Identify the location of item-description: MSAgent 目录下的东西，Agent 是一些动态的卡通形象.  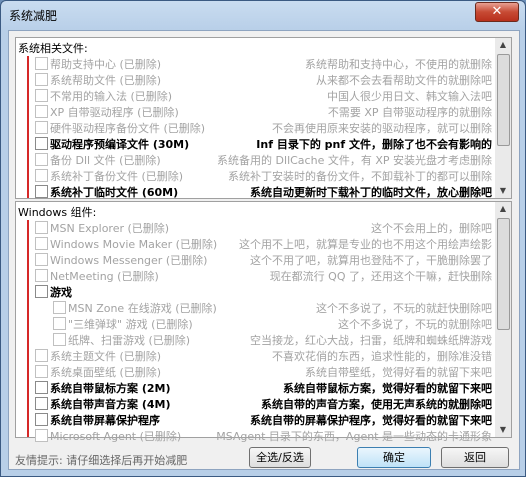
(354, 436).